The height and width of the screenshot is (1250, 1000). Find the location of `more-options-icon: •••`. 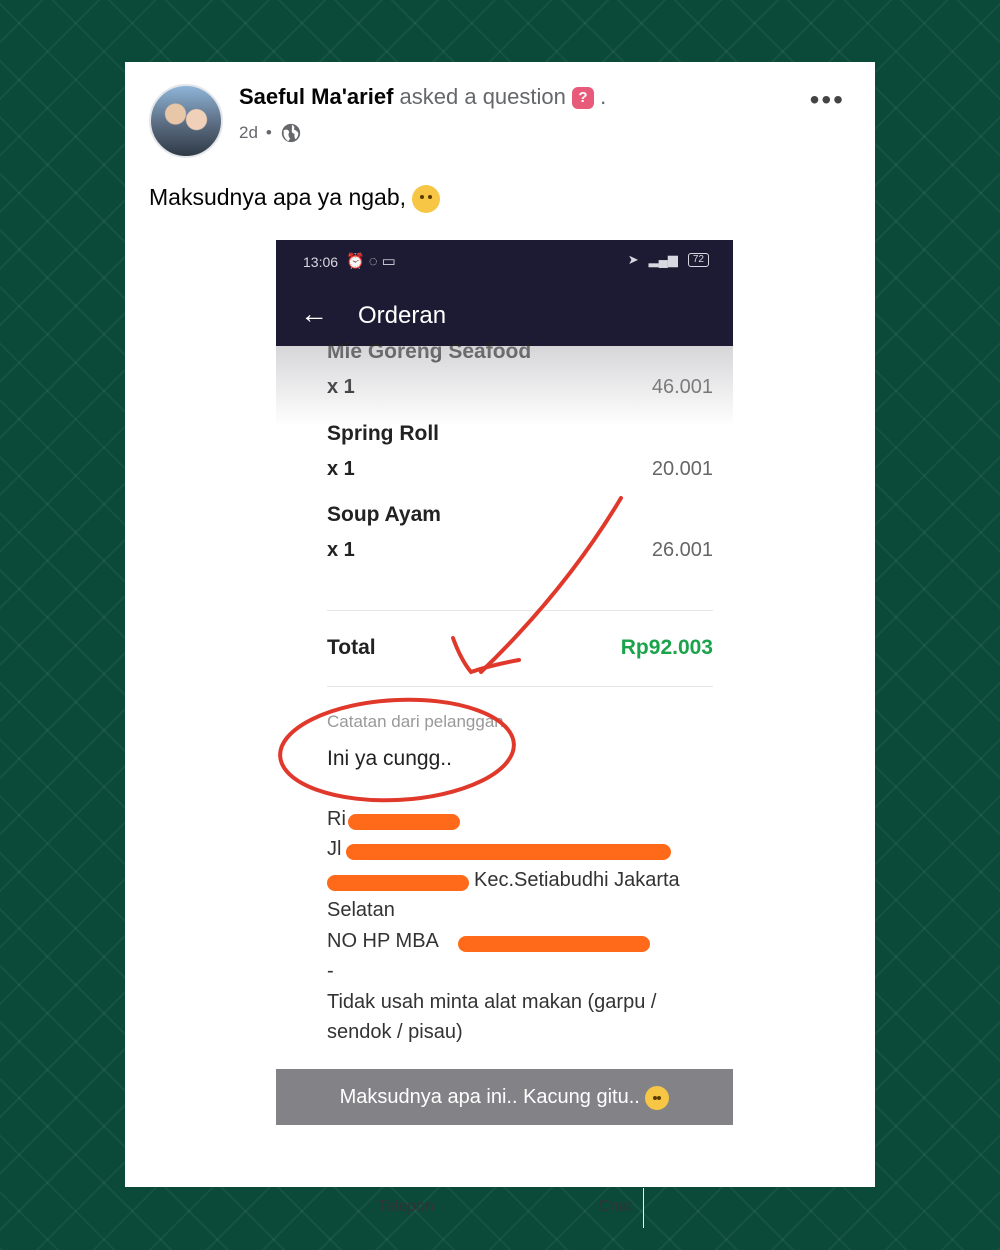

more-options-icon: ••• is located at coordinates (827, 100).